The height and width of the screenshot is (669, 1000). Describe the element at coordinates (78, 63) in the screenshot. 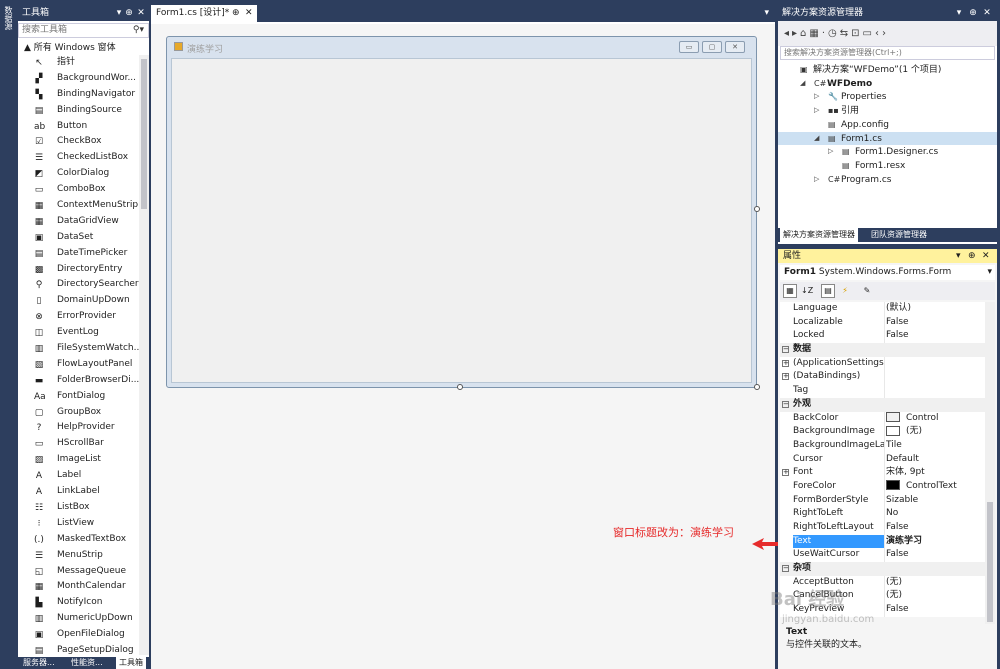

I see `toolbox-item: ↖ 指针` at that location.